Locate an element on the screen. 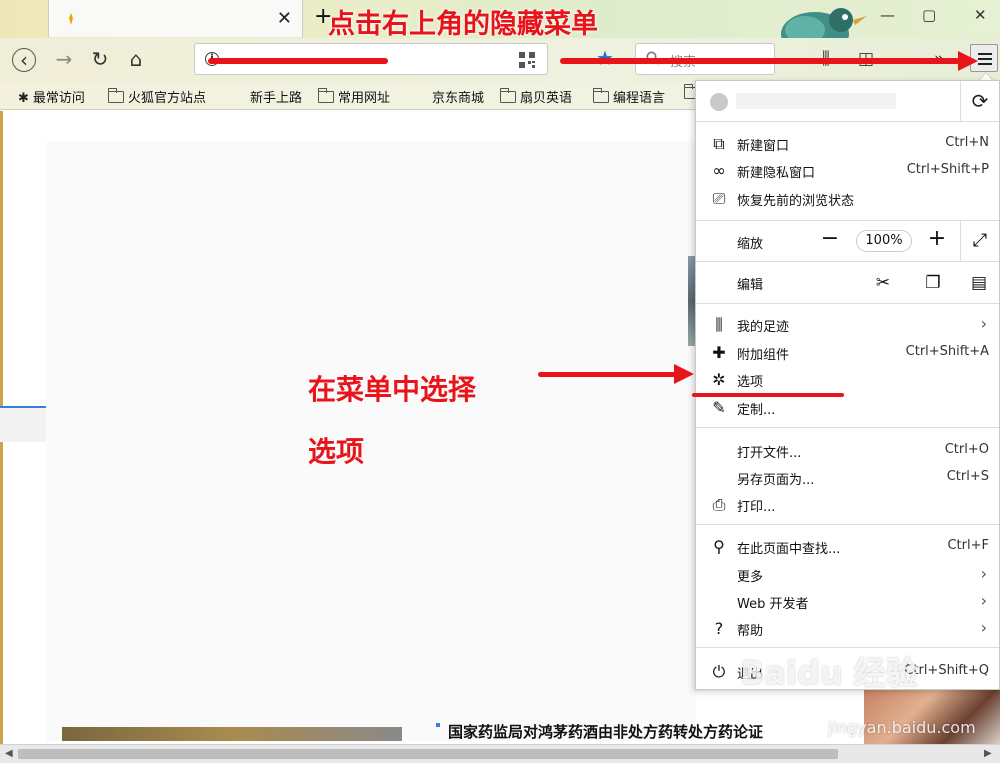 This screenshot has height=763, width=1000. bookmark-common-sites: 常用网址 is located at coordinates (353, 96).